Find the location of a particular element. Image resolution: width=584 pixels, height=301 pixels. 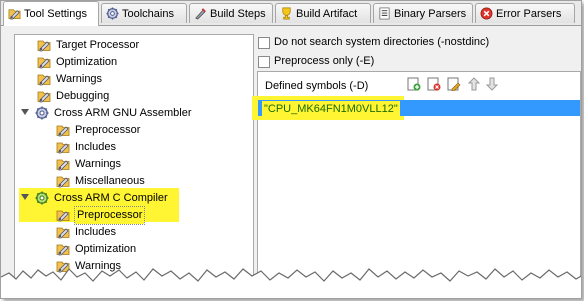

tab-label: Error Parsers is located at coordinates (529, 14).